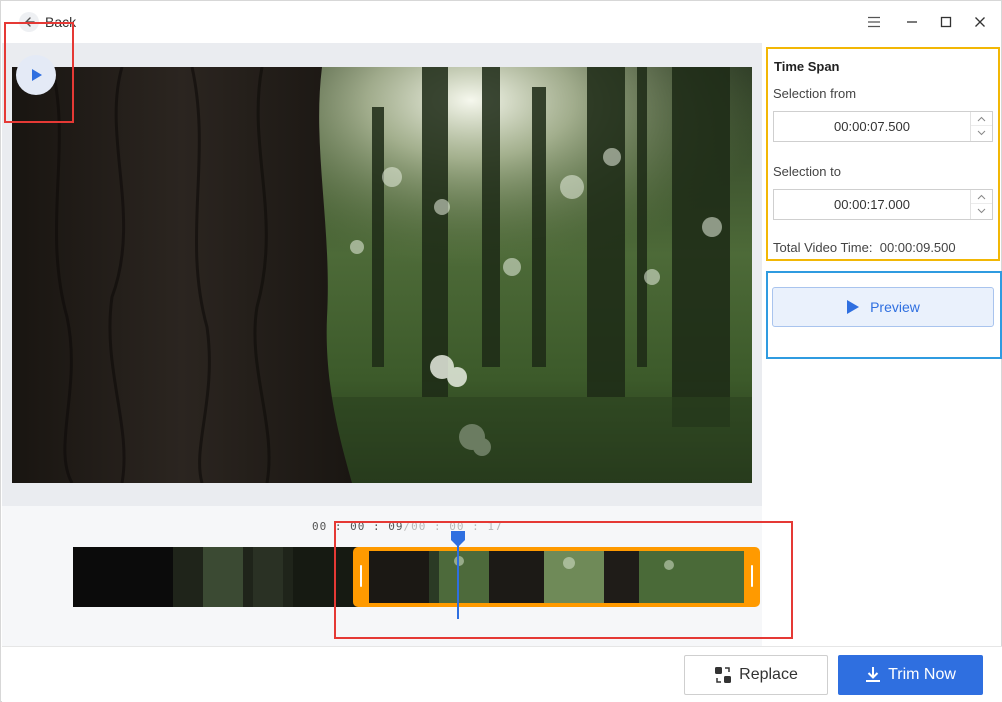 Image resolution: width=1002 pixels, height=702 pixels. I want to click on selection-to-value: 00:00:17.000, so click(872, 204).